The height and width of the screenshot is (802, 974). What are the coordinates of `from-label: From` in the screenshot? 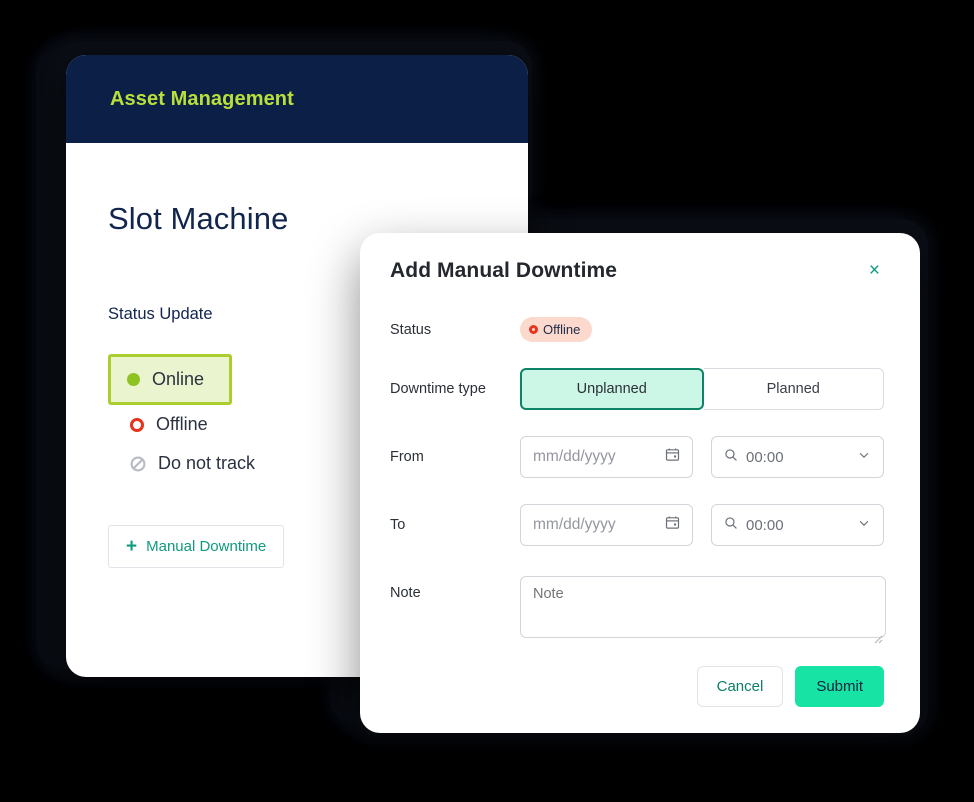 It's located at (407, 457).